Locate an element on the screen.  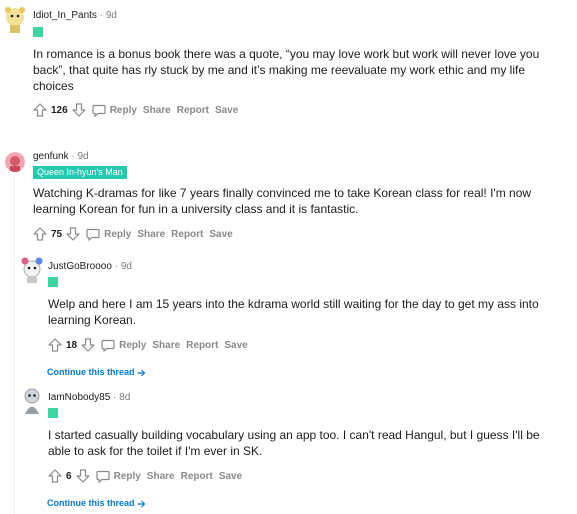
vote-score: 6 is located at coordinates (69, 476).